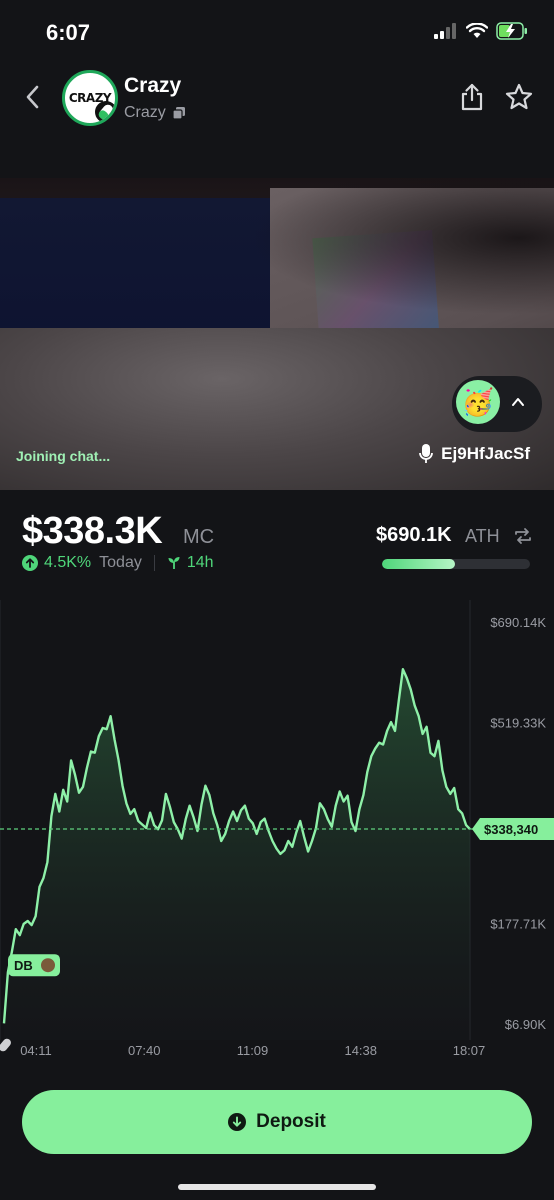  Describe the element at coordinates (426, 453) in the screenshot. I see `microphone-icon` at that location.